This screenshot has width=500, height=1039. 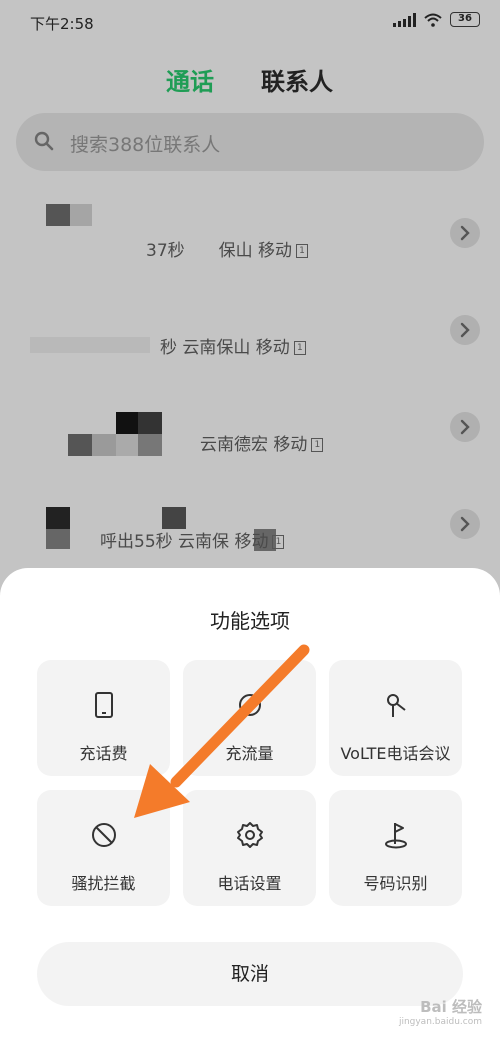 What do you see at coordinates (250, 621) in the screenshot?
I see `sheet-title: 功能选项` at bounding box center [250, 621].